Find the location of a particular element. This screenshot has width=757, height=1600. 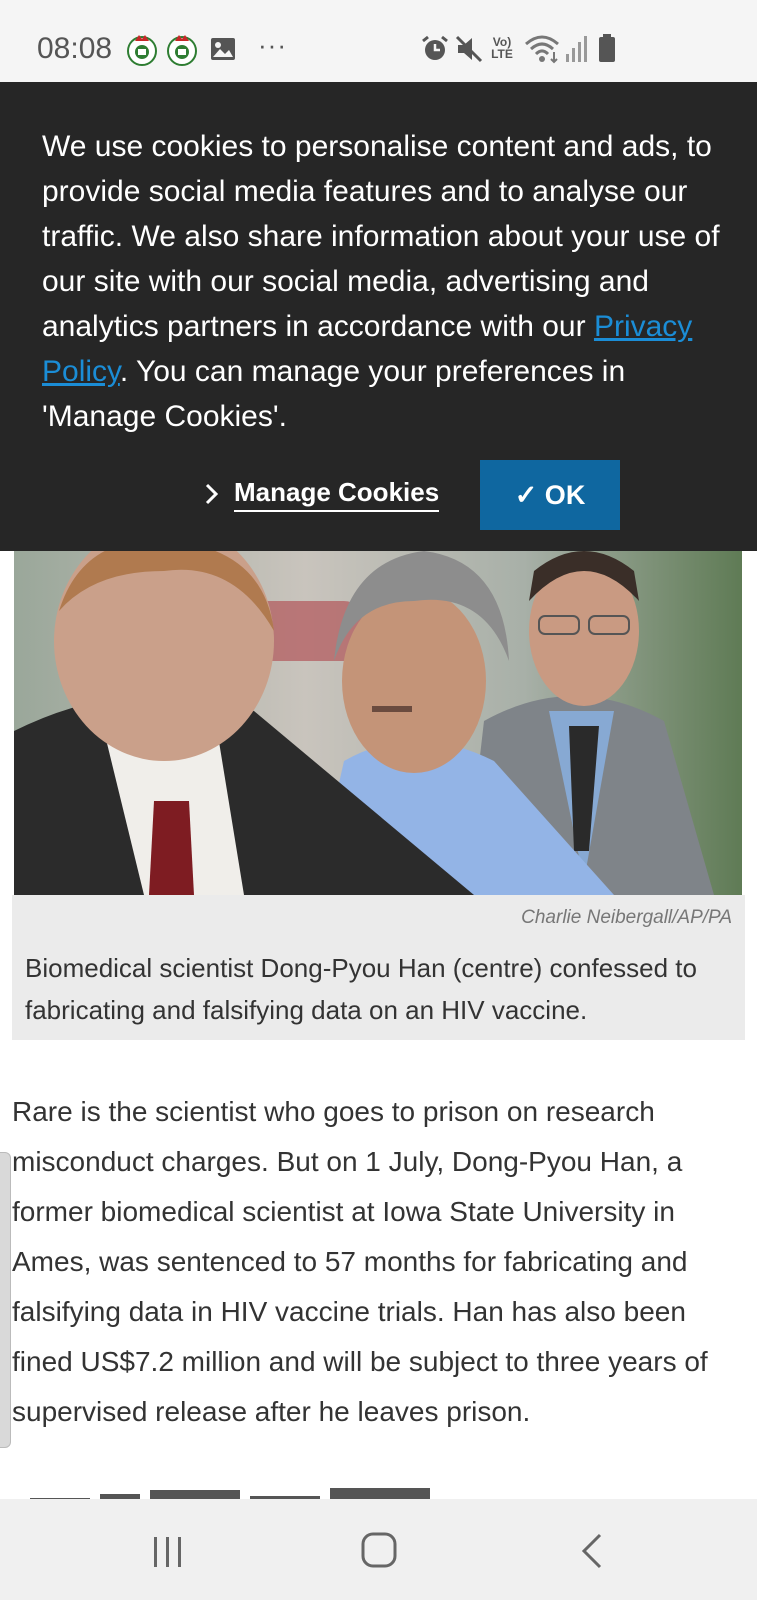

recent-apps-icon is located at coordinates (168, 1551).